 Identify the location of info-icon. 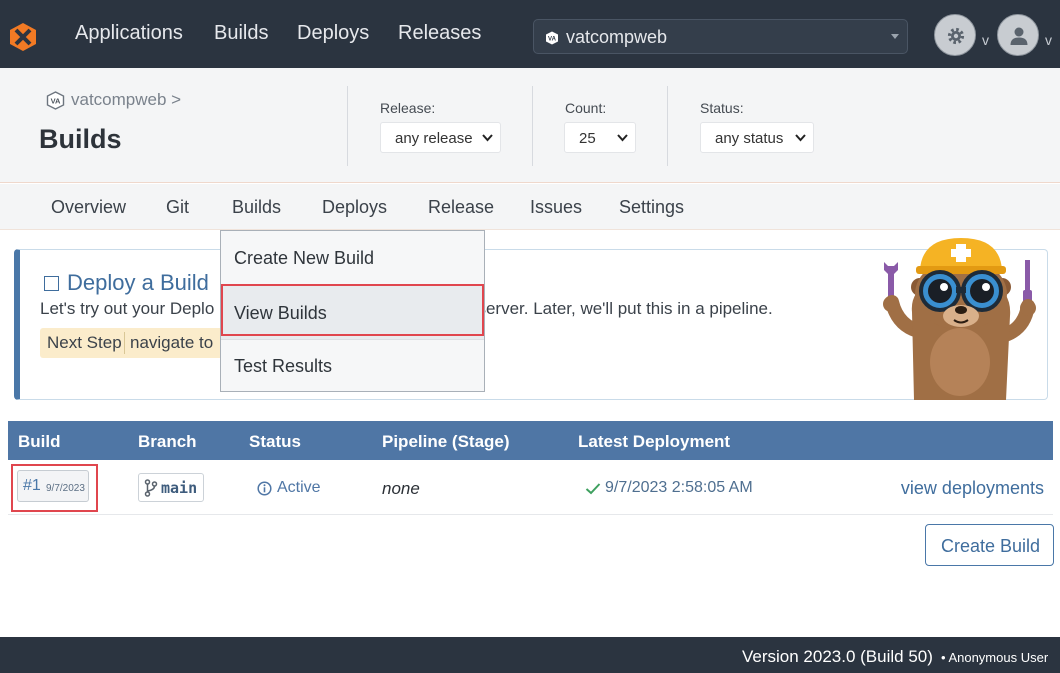
(264, 488).